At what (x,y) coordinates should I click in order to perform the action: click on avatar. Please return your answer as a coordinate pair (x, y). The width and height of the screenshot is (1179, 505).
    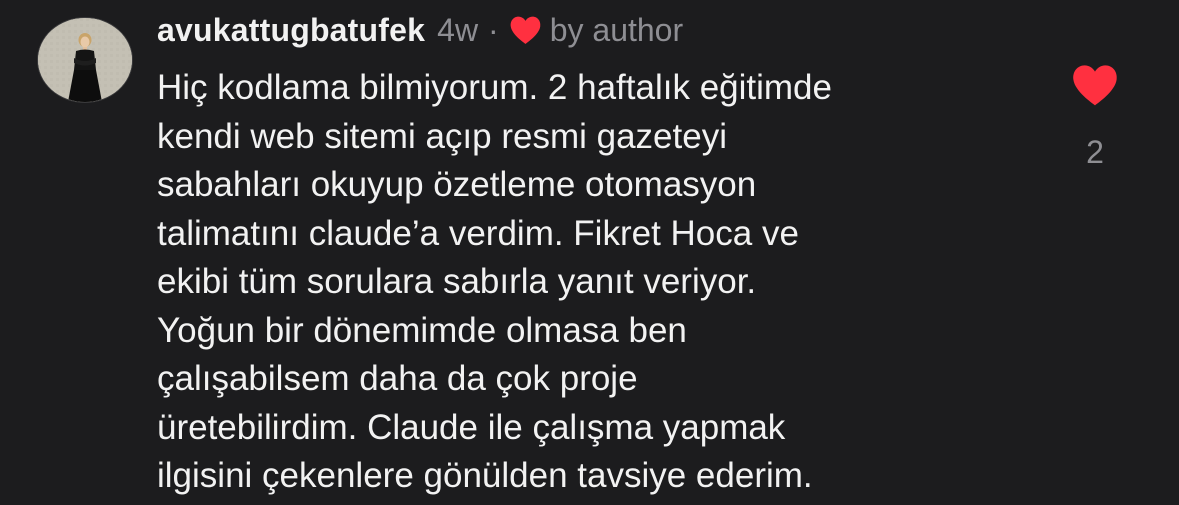
    Looking at the image, I should click on (85, 60).